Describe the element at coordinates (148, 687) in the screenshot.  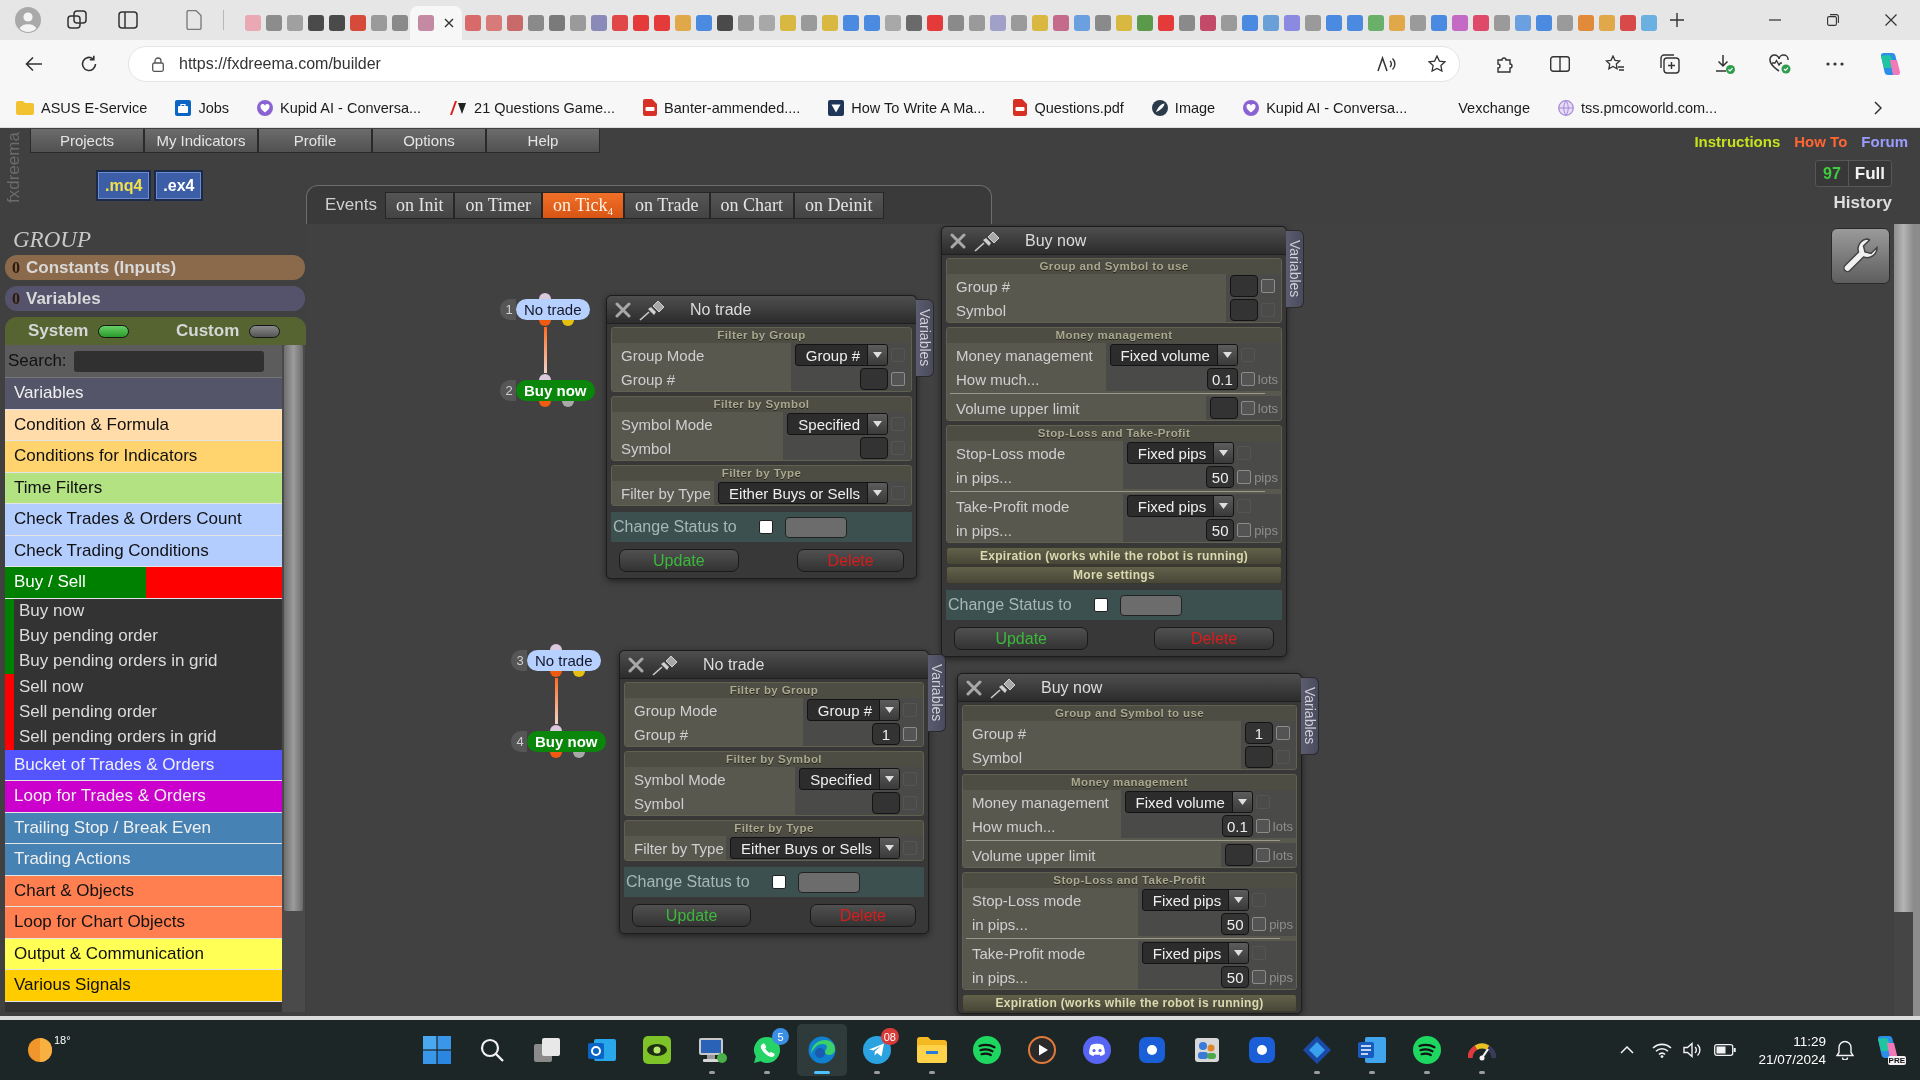
I see `block-item: Sell now` at that location.